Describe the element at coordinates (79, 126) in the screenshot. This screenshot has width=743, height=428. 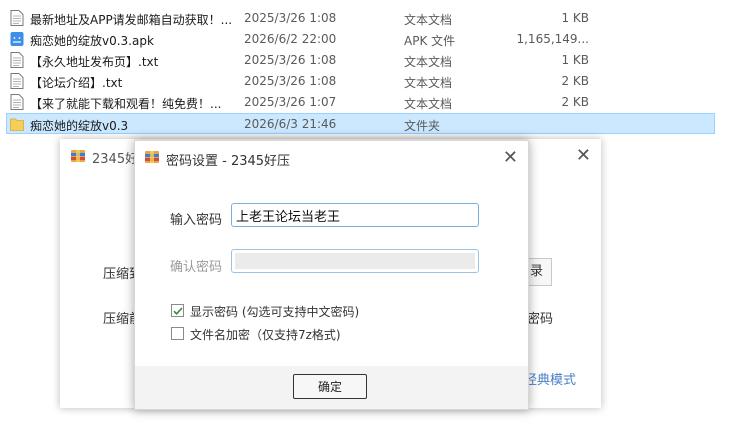
I see `file-name: 痴恋她的绽放v0.3` at that location.